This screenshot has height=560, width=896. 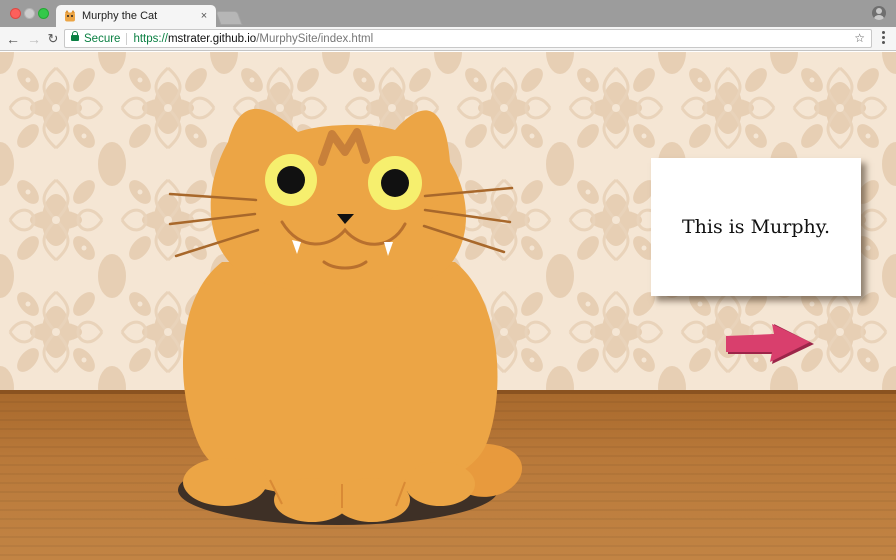 I want to click on lock-icon, so click(x=75, y=37).